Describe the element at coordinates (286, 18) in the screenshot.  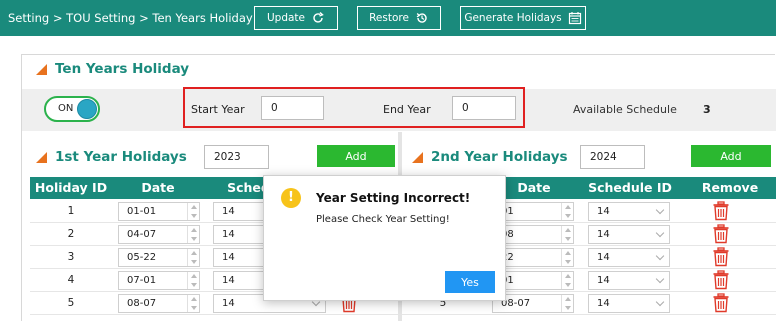
I see `update-label: Update` at that location.